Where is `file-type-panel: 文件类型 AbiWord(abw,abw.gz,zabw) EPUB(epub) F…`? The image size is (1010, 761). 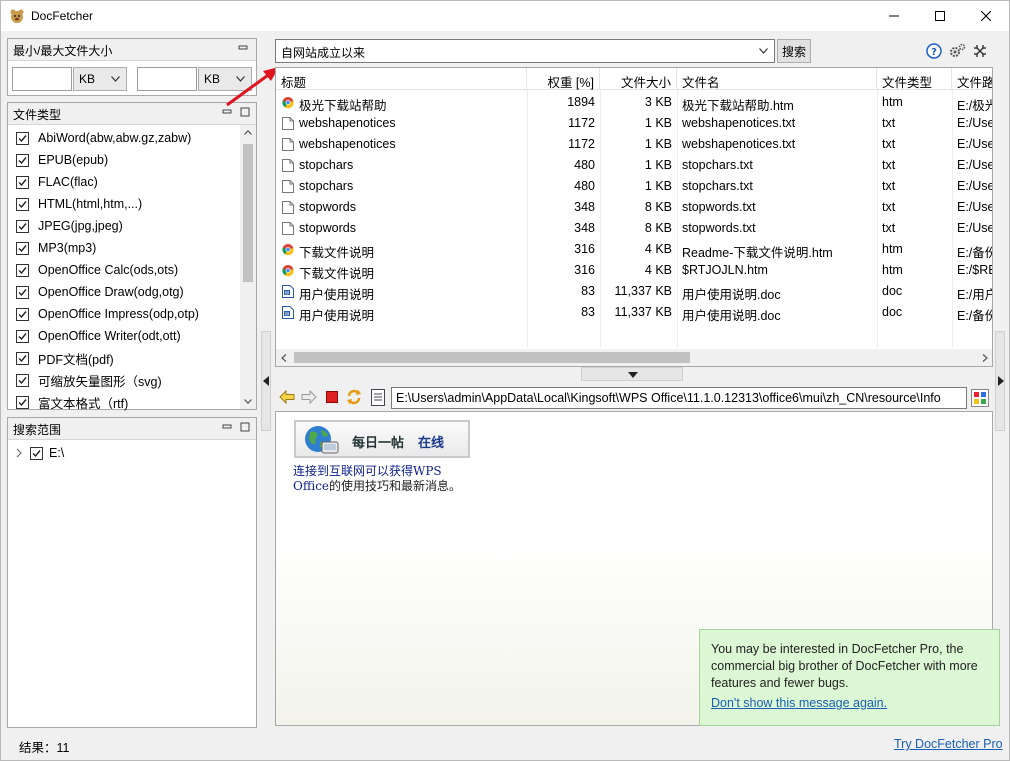
file-type-panel: 文件类型 AbiWord(abw,abw.gz,zabw) EPUB(epub) F… is located at coordinates (132, 257).